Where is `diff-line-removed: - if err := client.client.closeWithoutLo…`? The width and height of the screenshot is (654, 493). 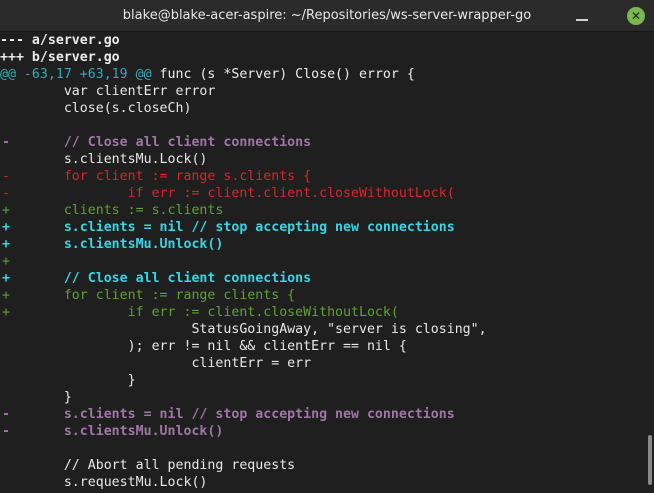
diff-line-removed: - if err := client.client.closeWithoutLo… is located at coordinates (323, 193).